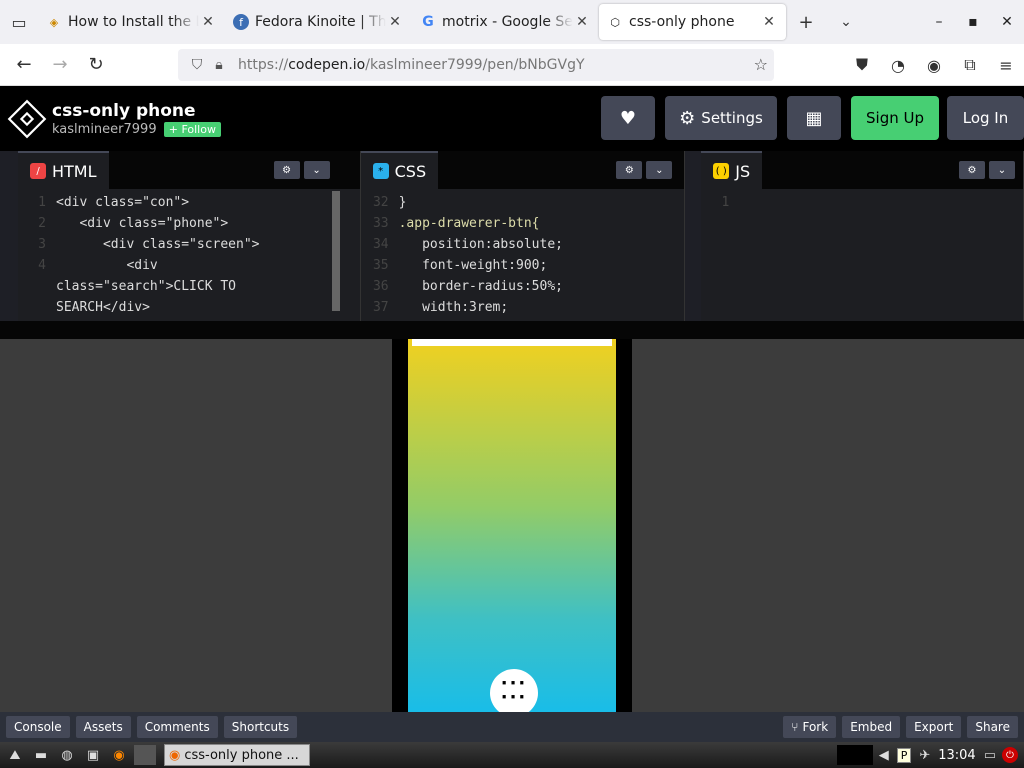  Describe the element at coordinates (15, 755) in the screenshot. I see `start-menu-icon: ⛰` at that location.